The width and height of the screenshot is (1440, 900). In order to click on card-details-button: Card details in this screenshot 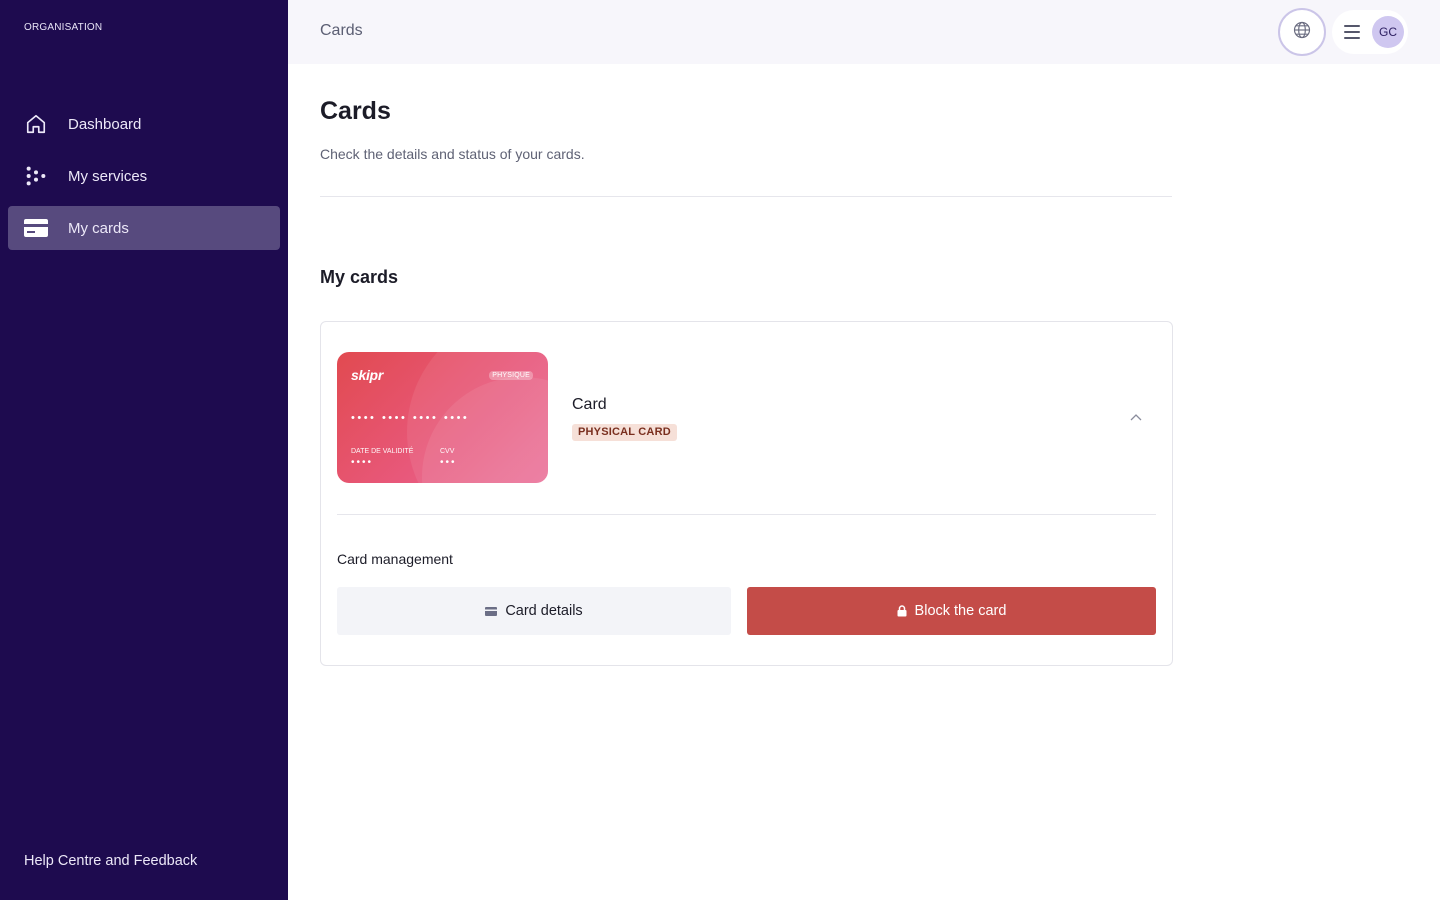, I will do `click(534, 611)`.